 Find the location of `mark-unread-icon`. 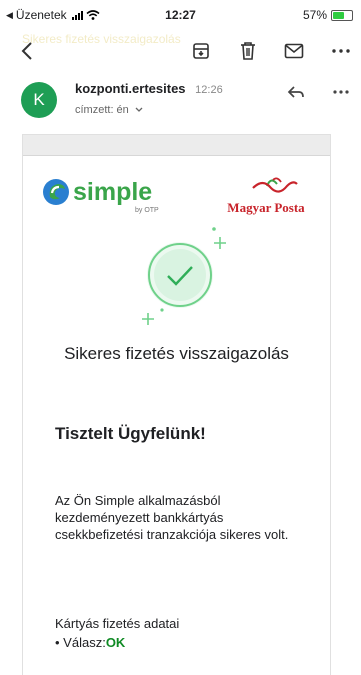

mark-unread-icon is located at coordinates (294, 51).